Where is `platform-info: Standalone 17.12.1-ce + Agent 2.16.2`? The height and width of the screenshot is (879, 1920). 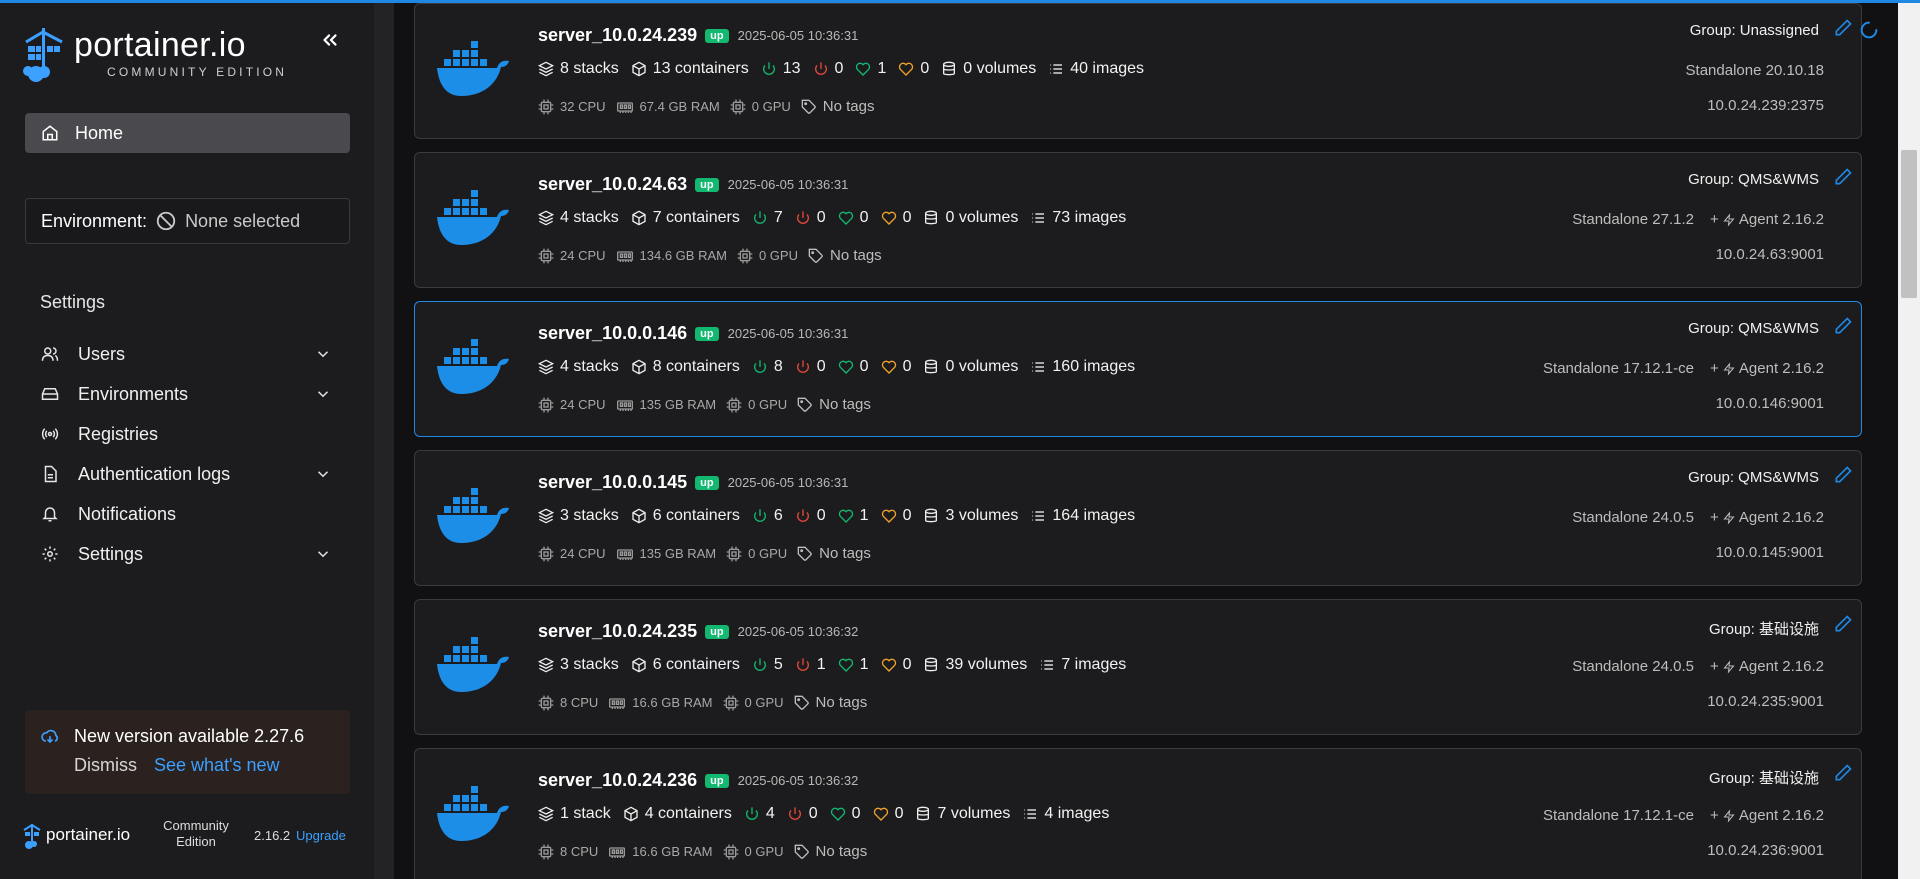
platform-info: Standalone 17.12.1-ce + Agent 2.16.2 is located at coordinates (1683, 368).